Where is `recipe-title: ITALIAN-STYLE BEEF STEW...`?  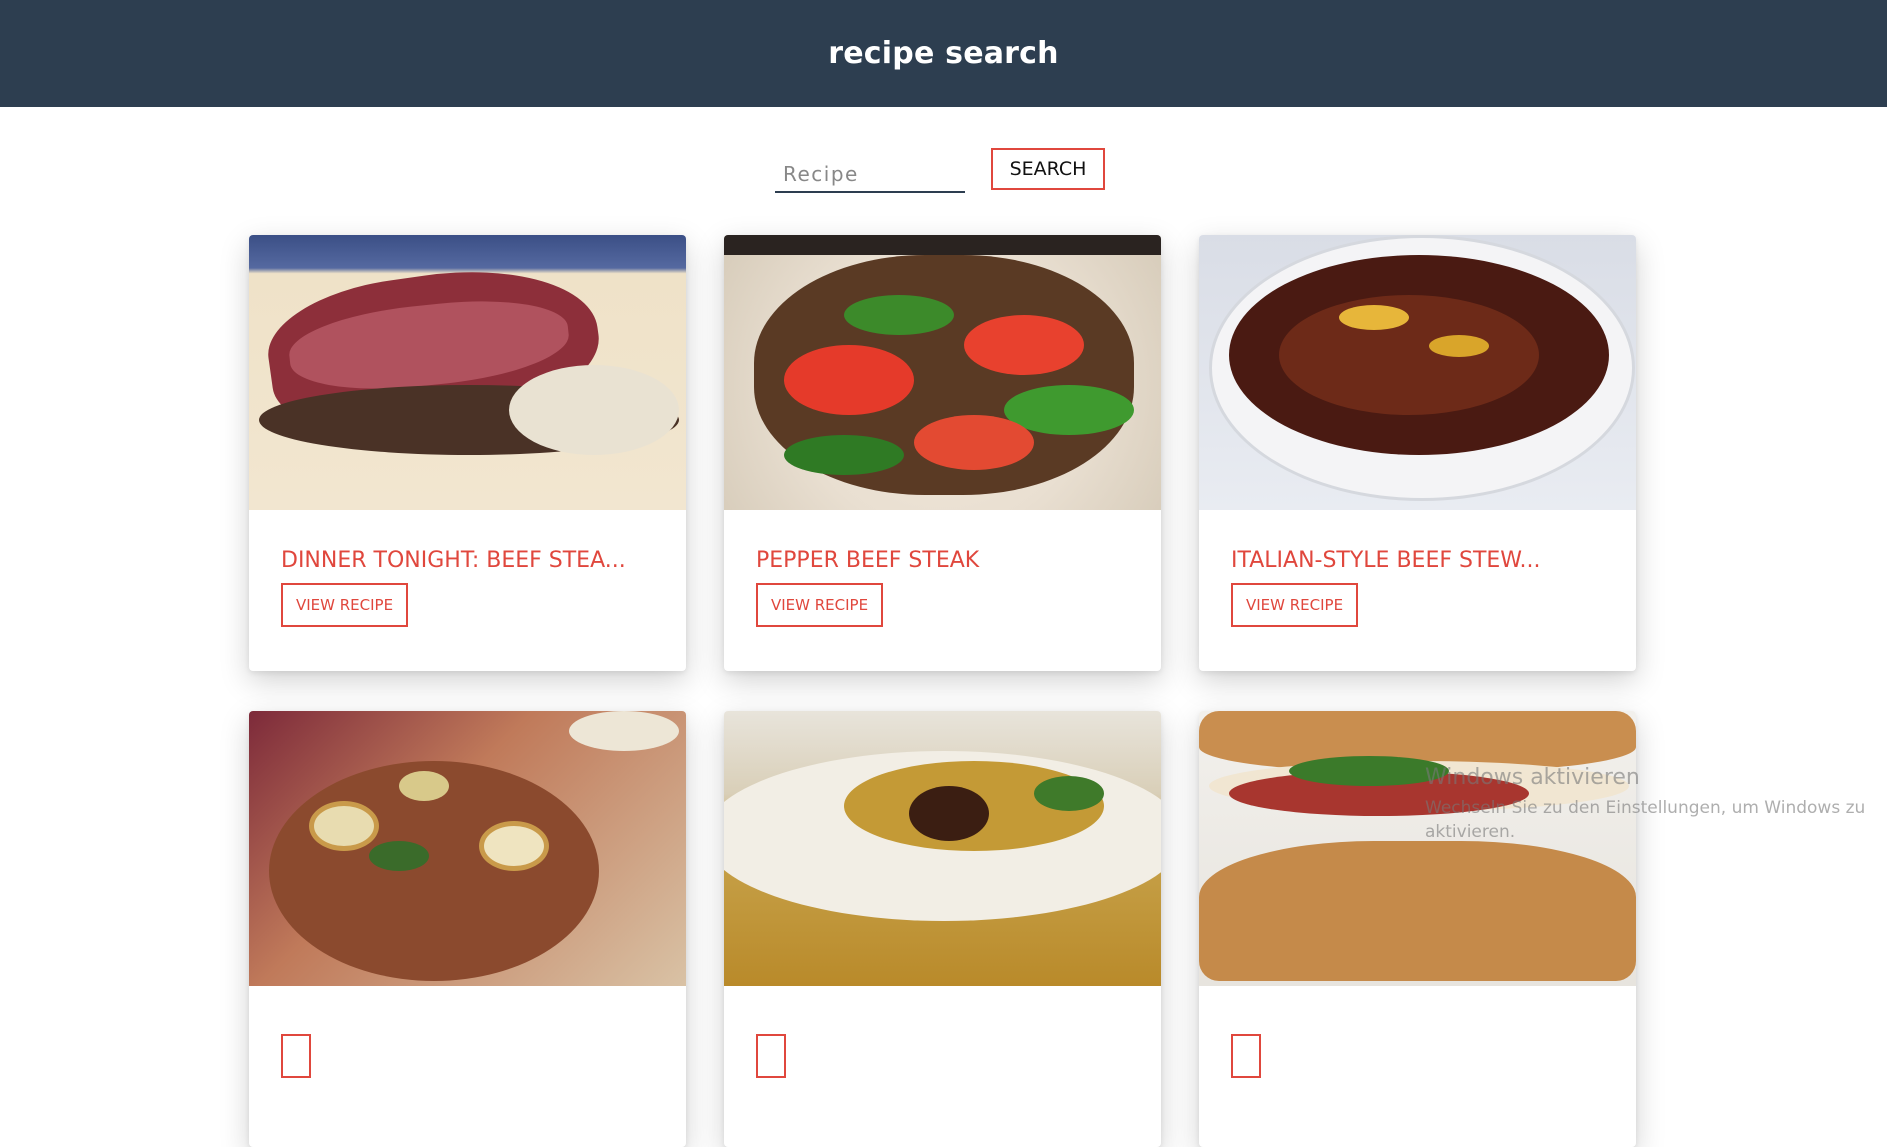 recipe-title: ITALIAN-STYLE BEEF STEW... is located at coordinates (1386, 560).